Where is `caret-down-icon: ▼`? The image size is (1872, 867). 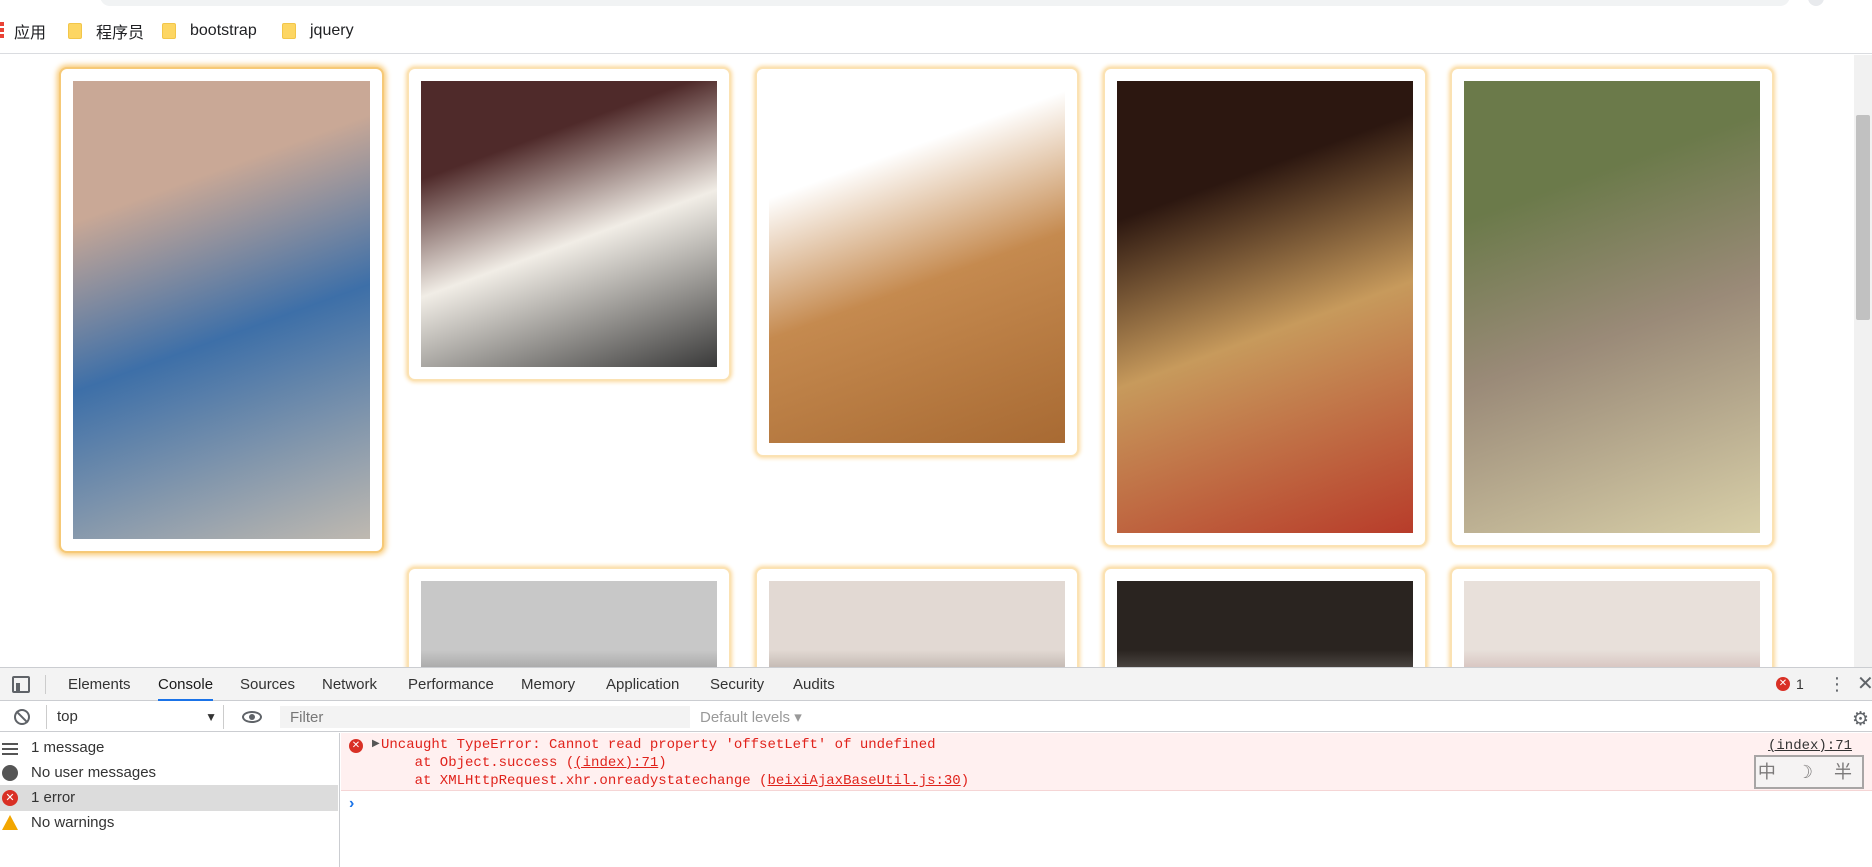 caret-down-icon: ▼ is located at coordinates (211, 717).